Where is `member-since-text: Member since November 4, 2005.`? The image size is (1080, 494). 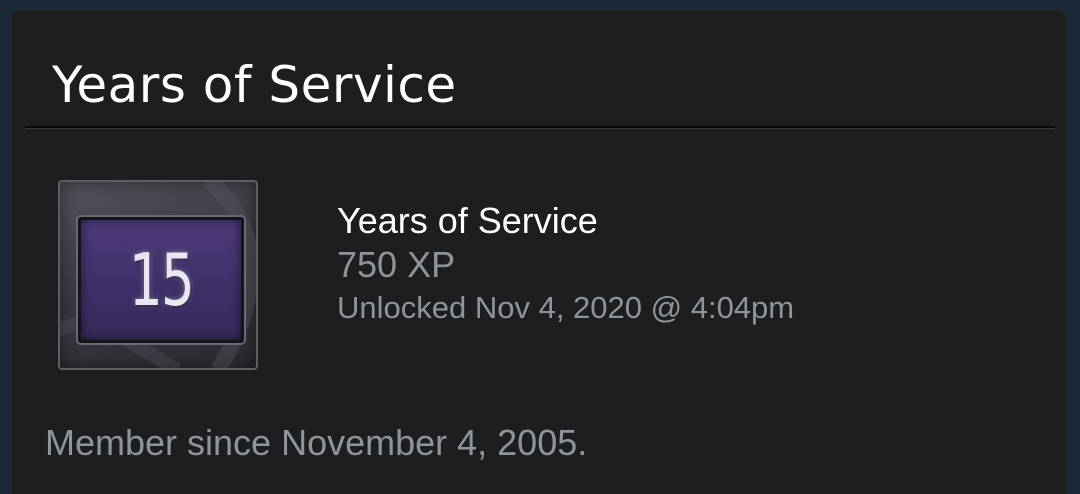 member-since-text: Member since November 4, 2005. is located at coordinates (316, 442).